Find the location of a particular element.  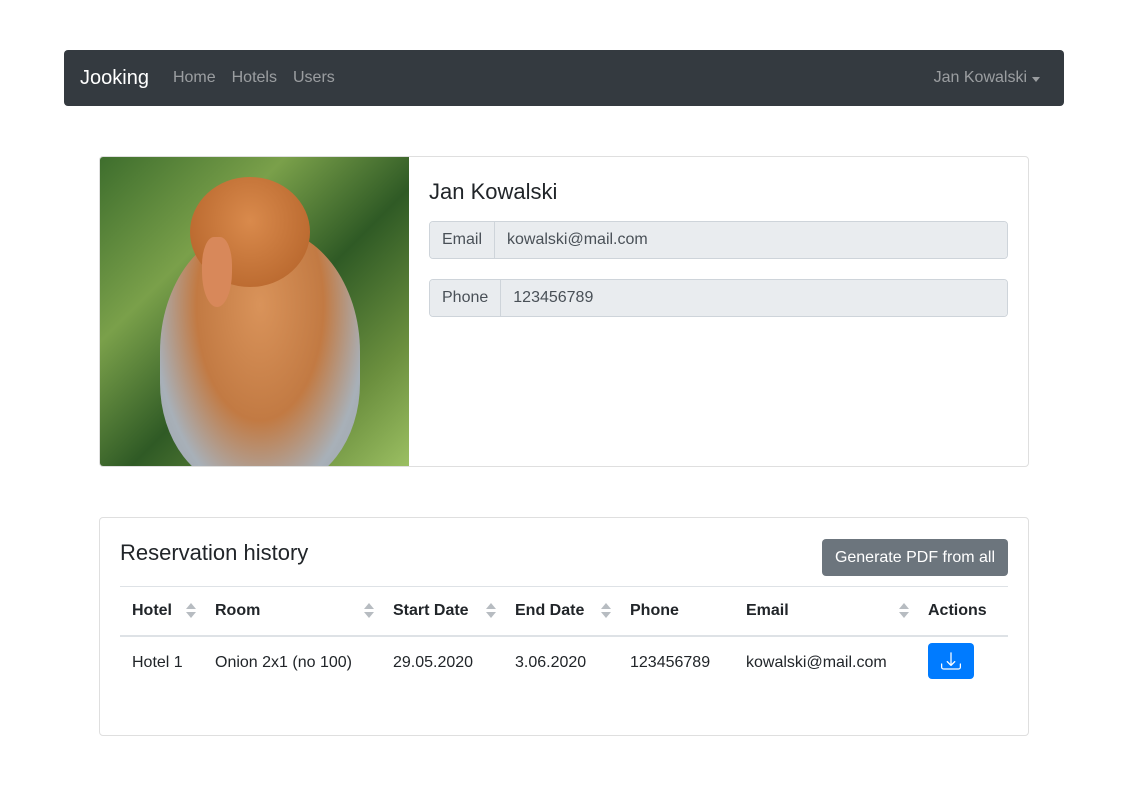

cell-hotel: Hotel 1 is located at coordinates (157, 662).